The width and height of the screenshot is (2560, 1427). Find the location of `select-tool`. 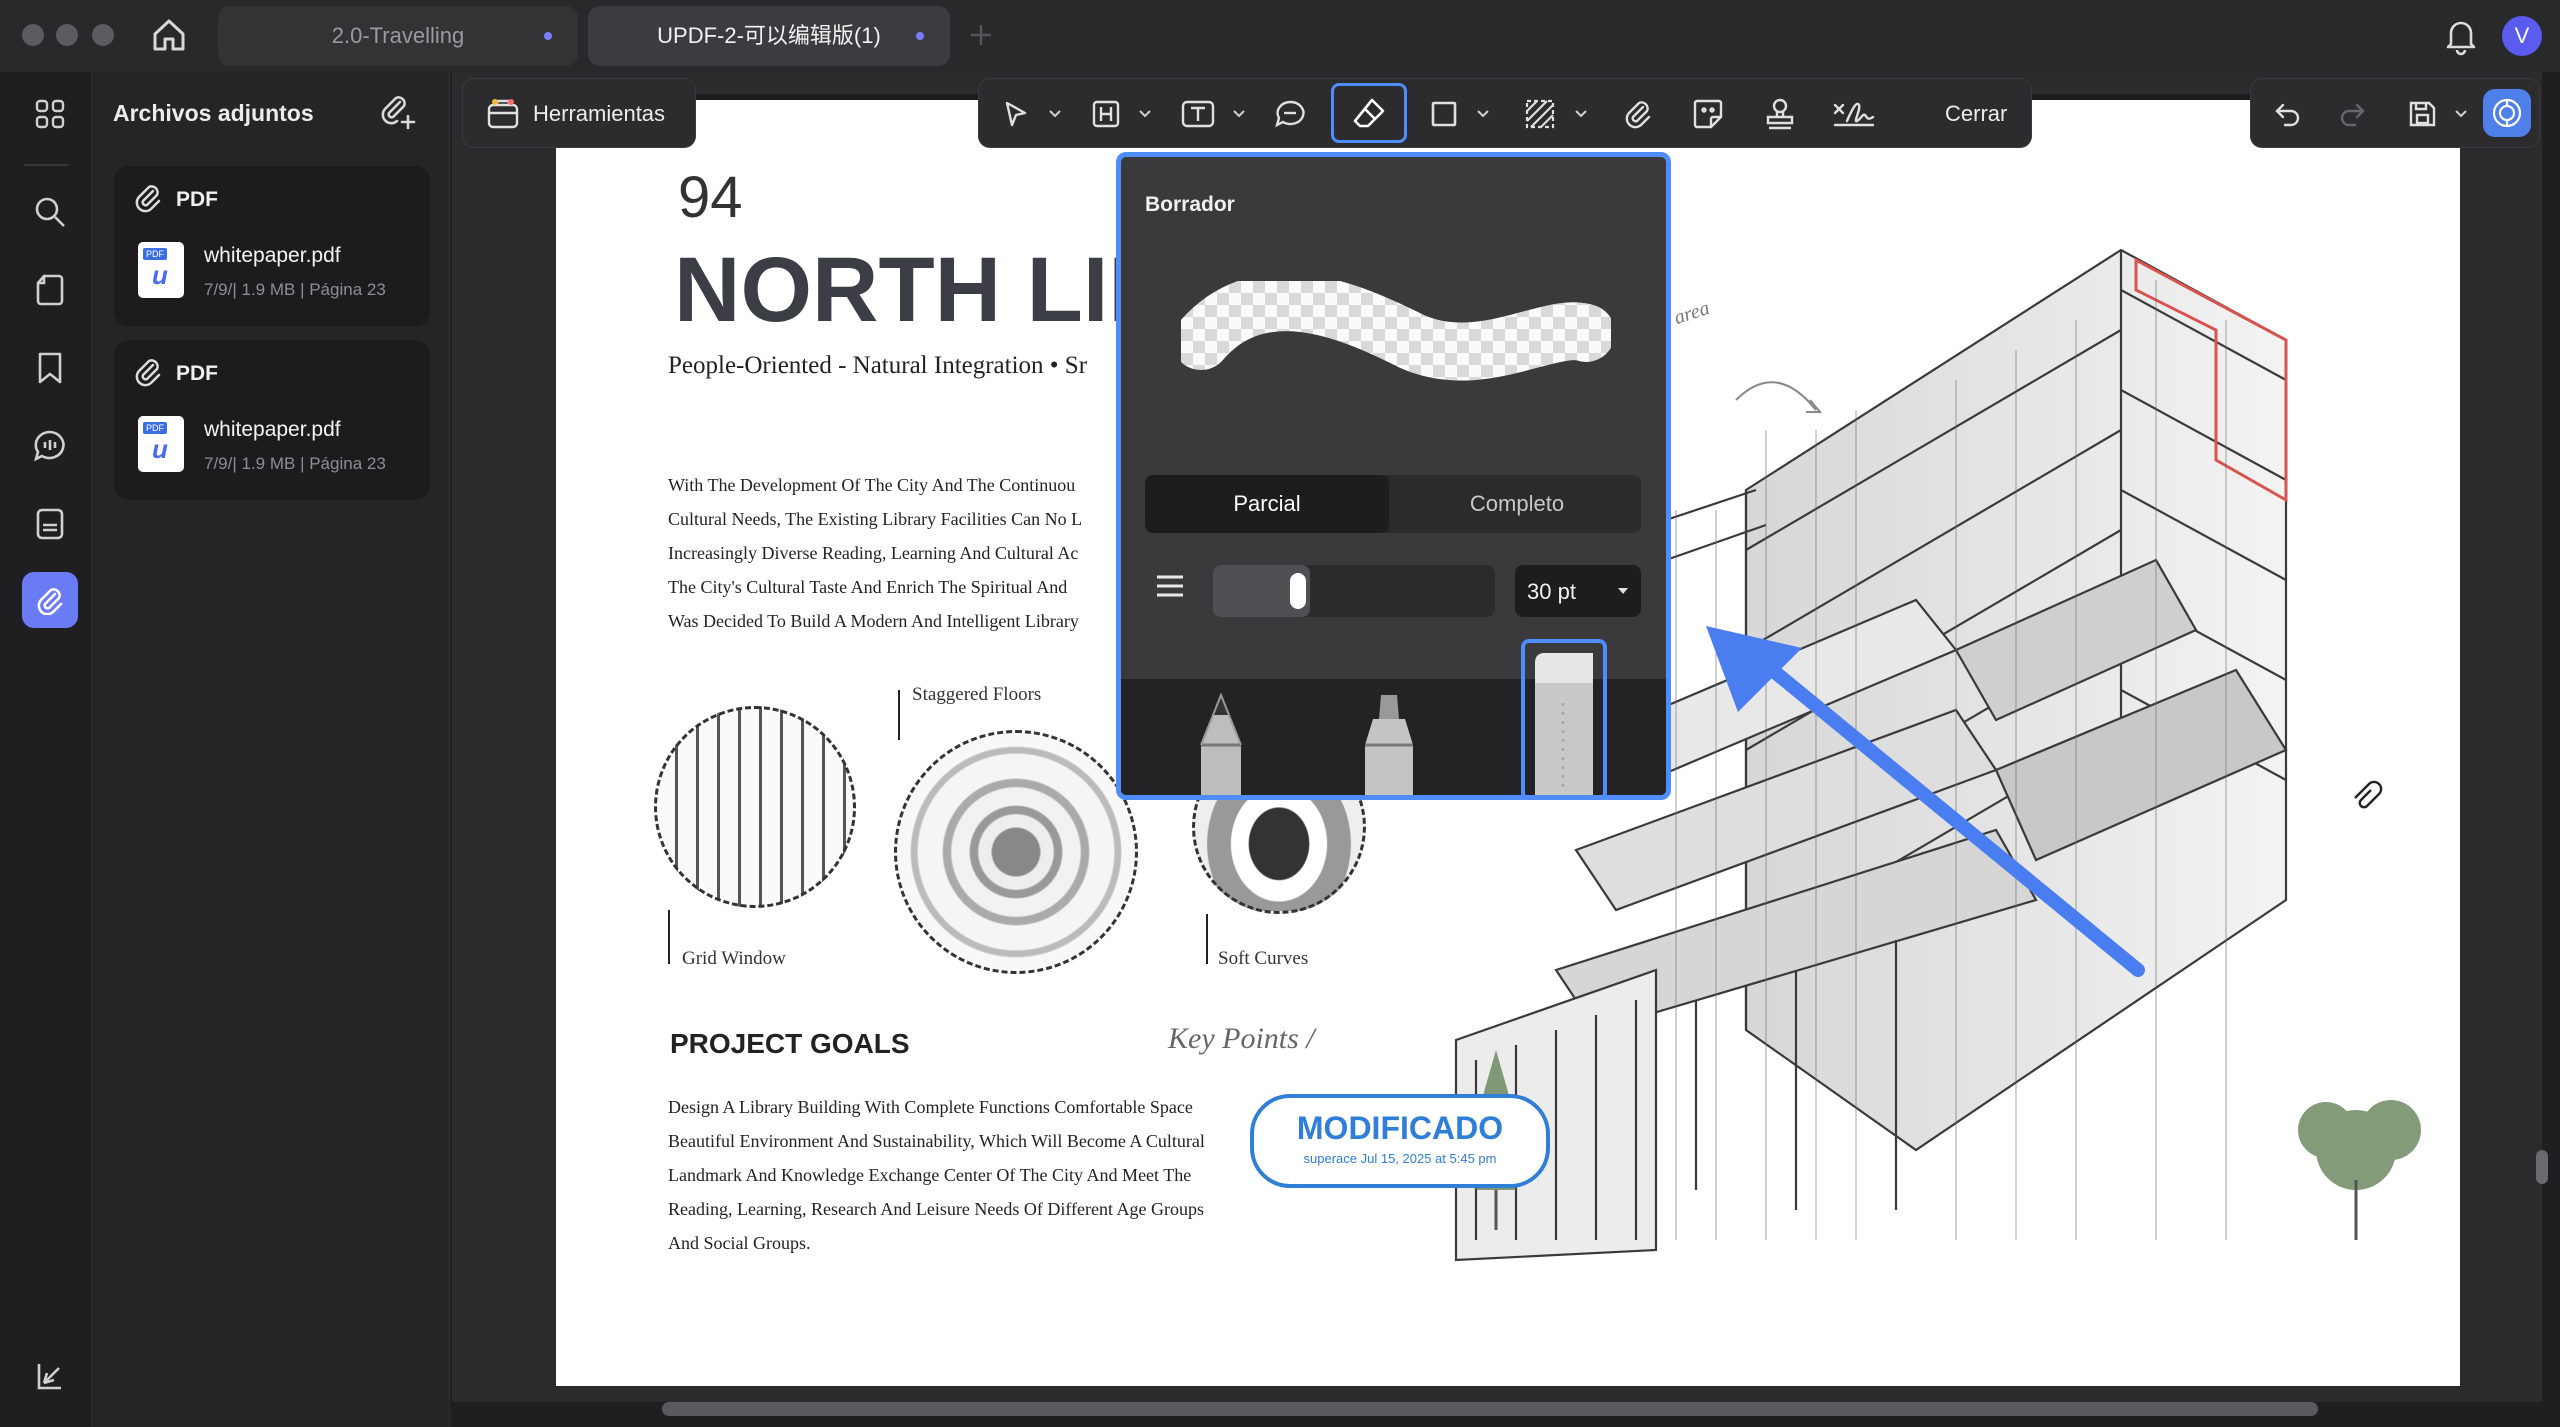

select-tool is located at coordinates (1016, 114).